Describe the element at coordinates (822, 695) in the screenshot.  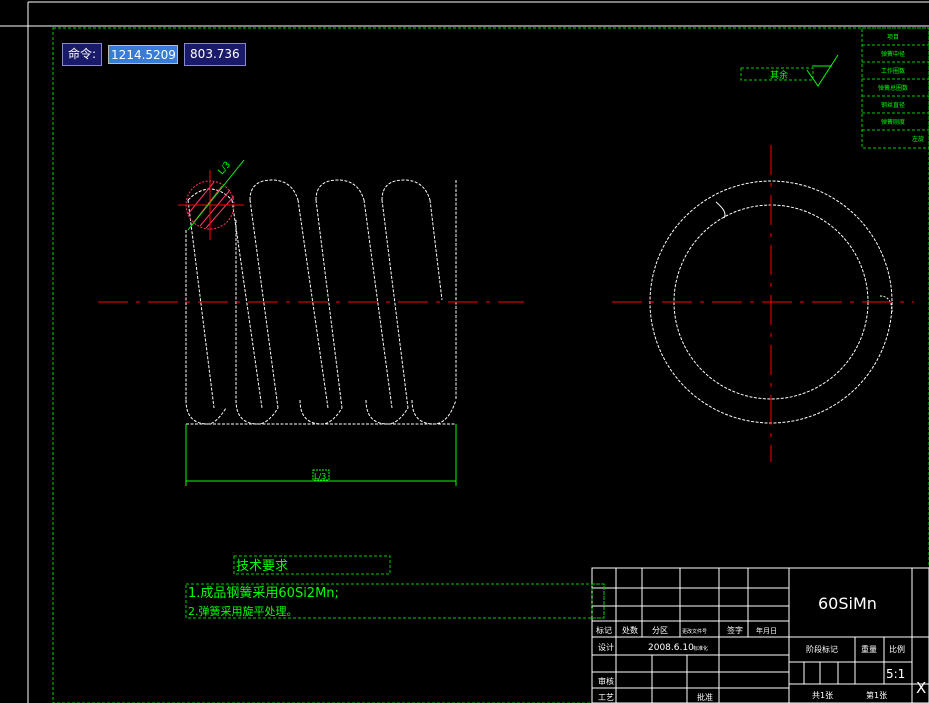
I see `tb-sheets-total: 共1张` at that location.